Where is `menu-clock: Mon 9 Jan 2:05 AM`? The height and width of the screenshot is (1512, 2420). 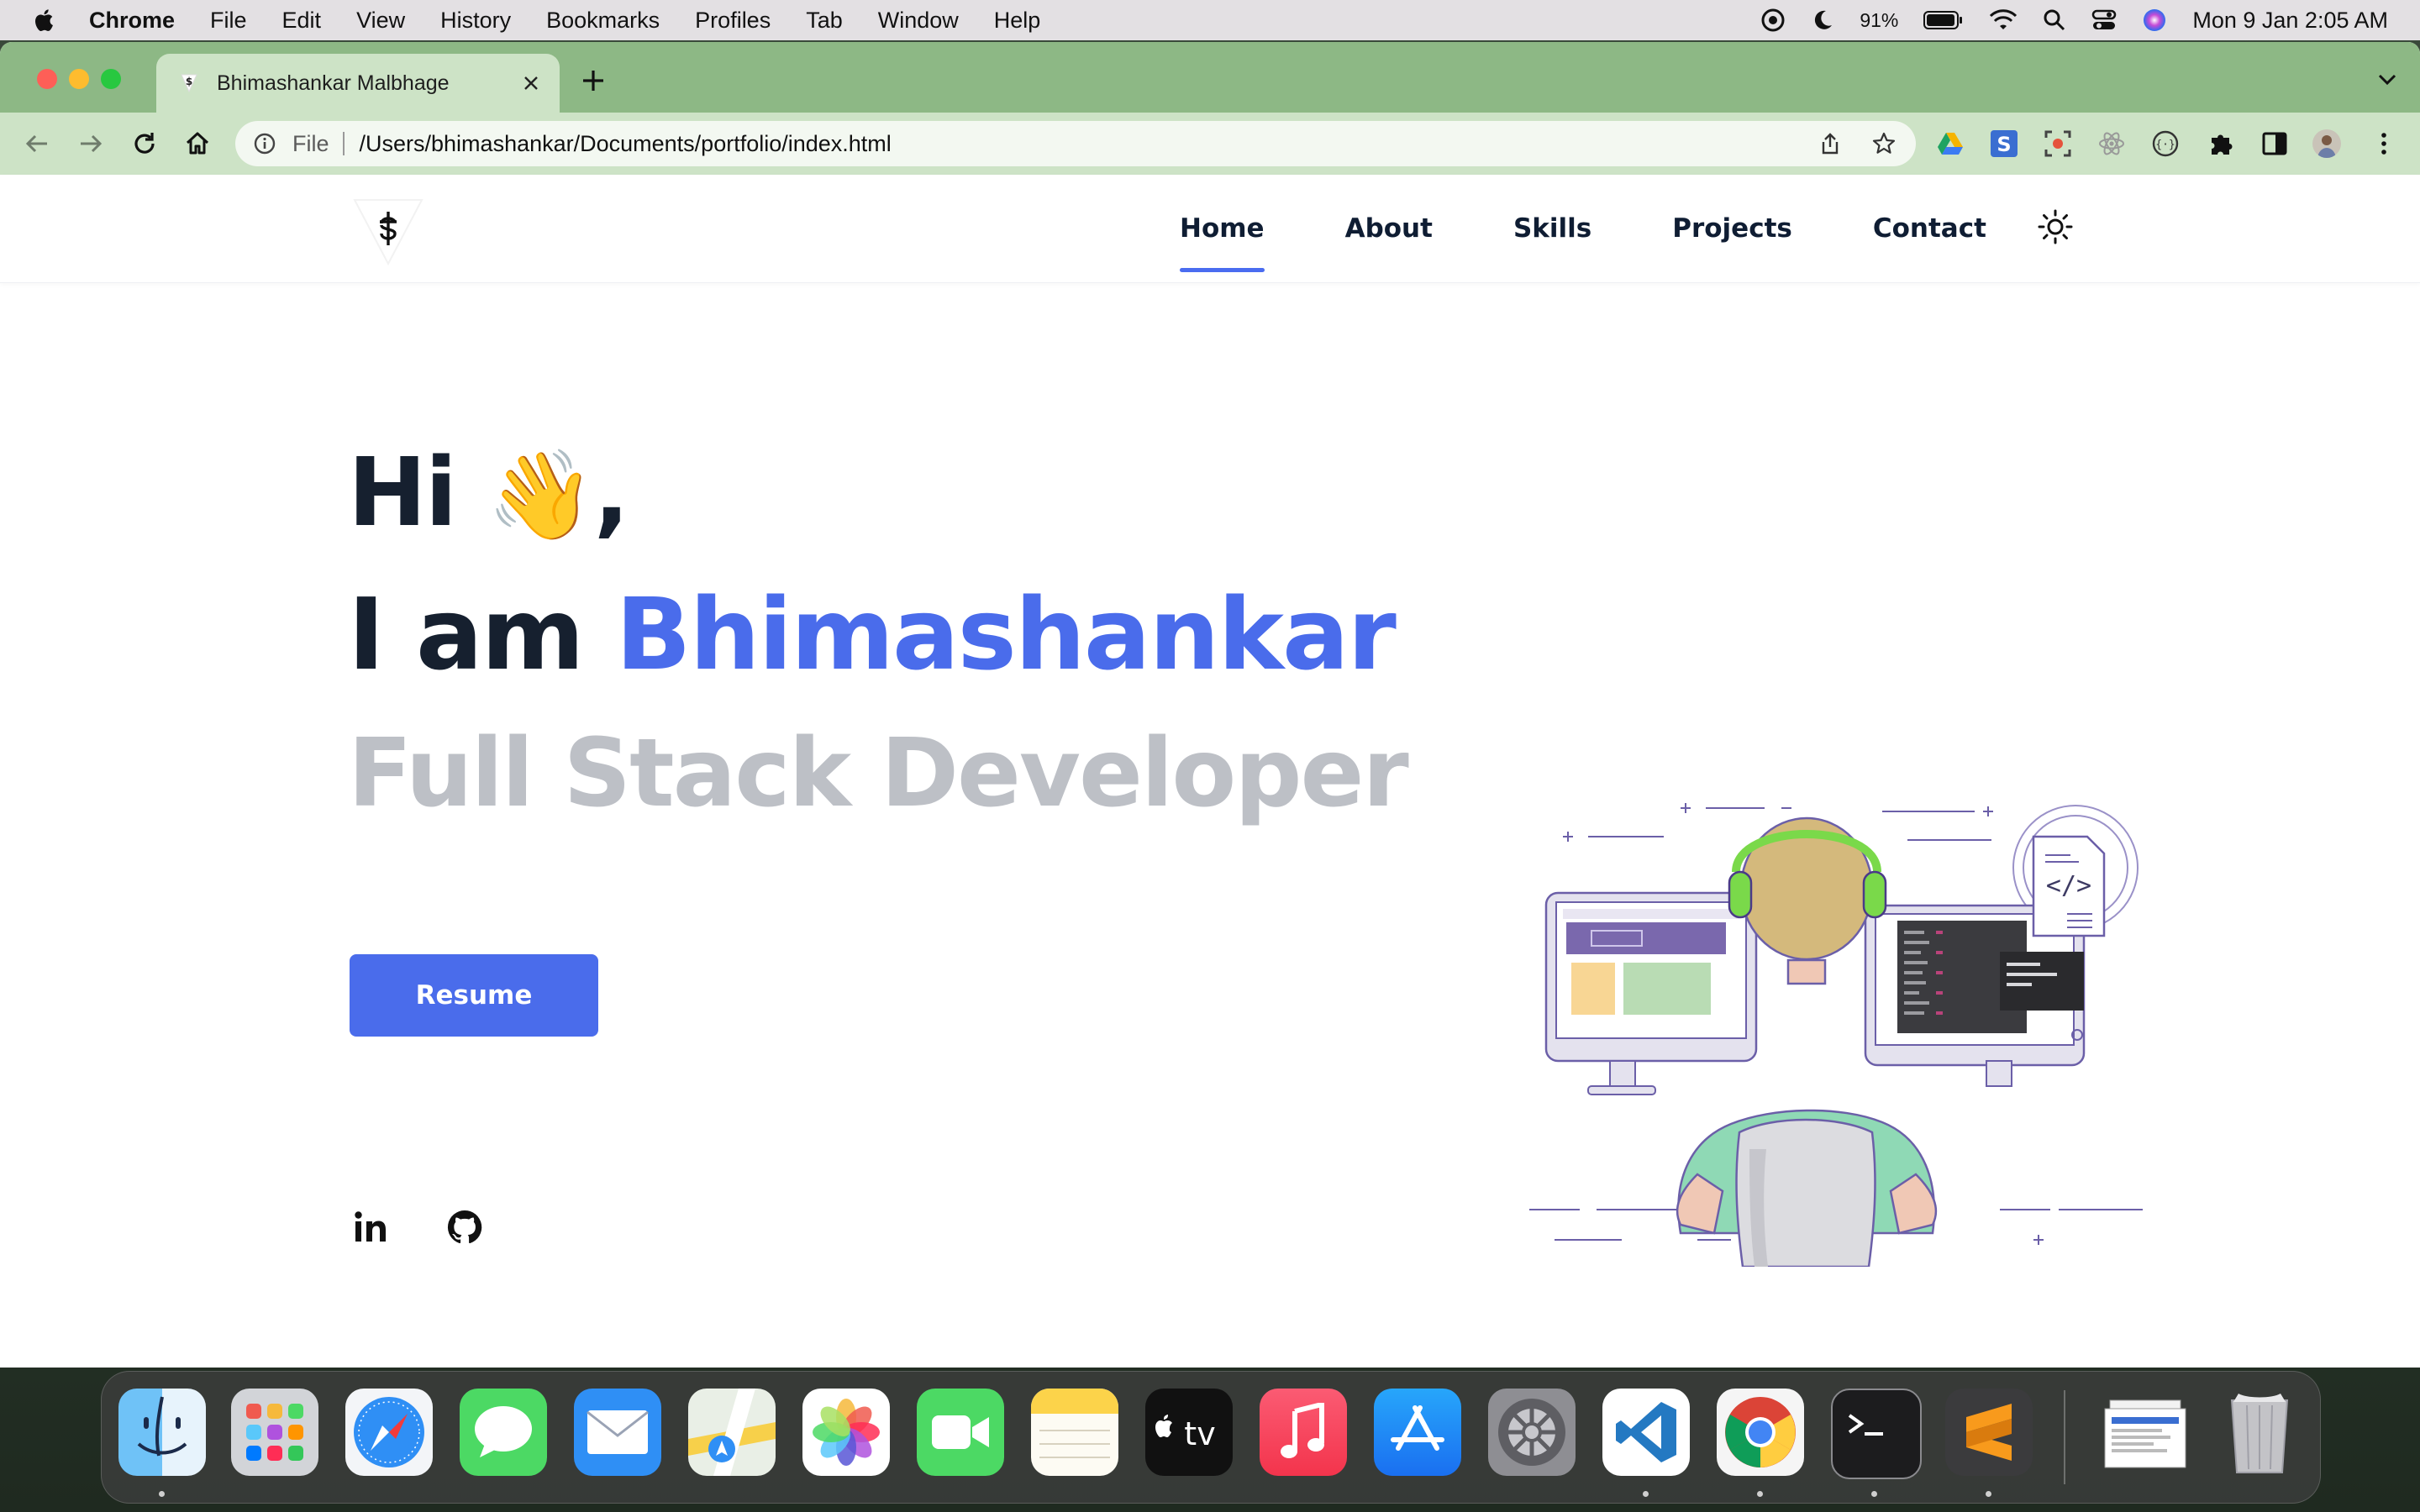
menu-clock: Mon 9 Jan 2:05 AM is located at coordinates (2290, 21).